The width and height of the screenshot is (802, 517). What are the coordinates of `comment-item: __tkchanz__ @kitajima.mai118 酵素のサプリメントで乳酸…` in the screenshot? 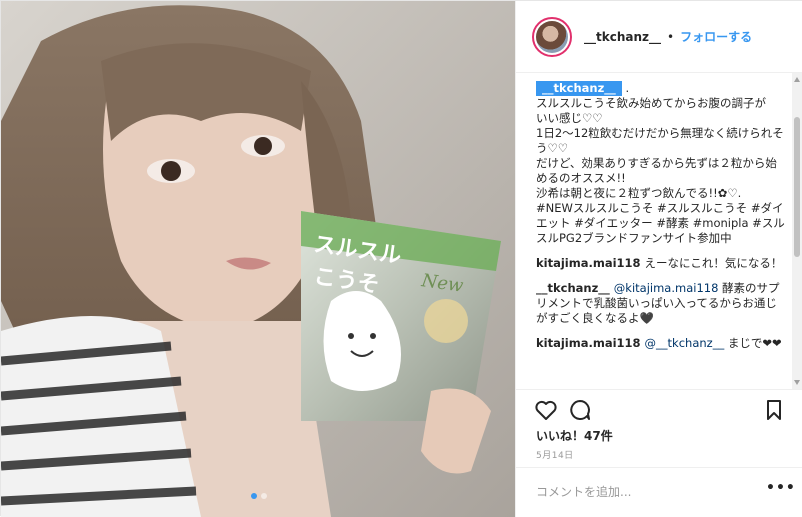 It's located at (661, 303).